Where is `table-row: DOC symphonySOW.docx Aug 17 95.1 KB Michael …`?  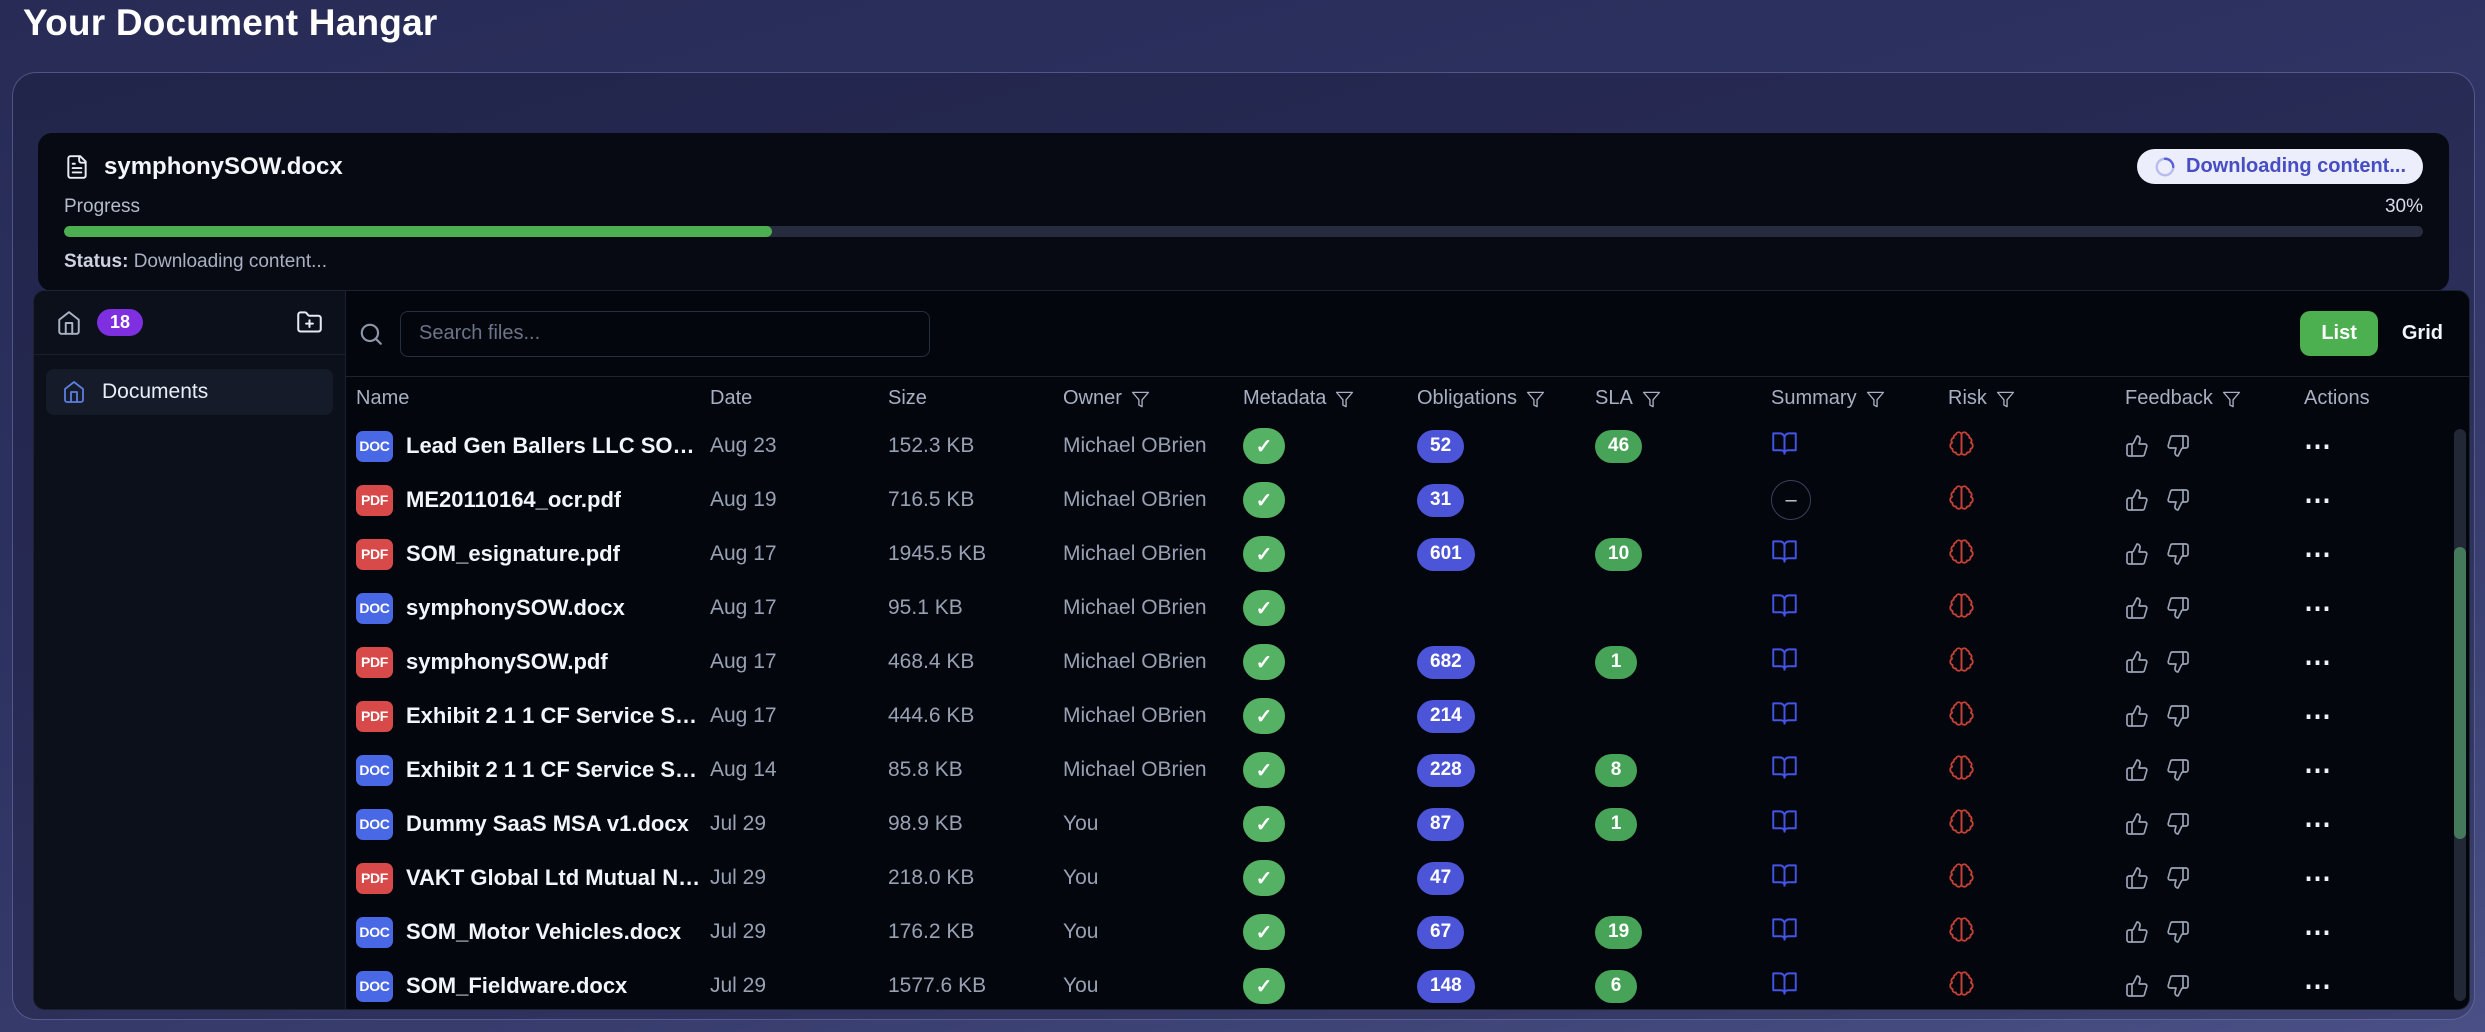
table-row: DOC symphonySOW.docx Aug 17 95.1 KB Michael … is located at coordinates (1407, 608).